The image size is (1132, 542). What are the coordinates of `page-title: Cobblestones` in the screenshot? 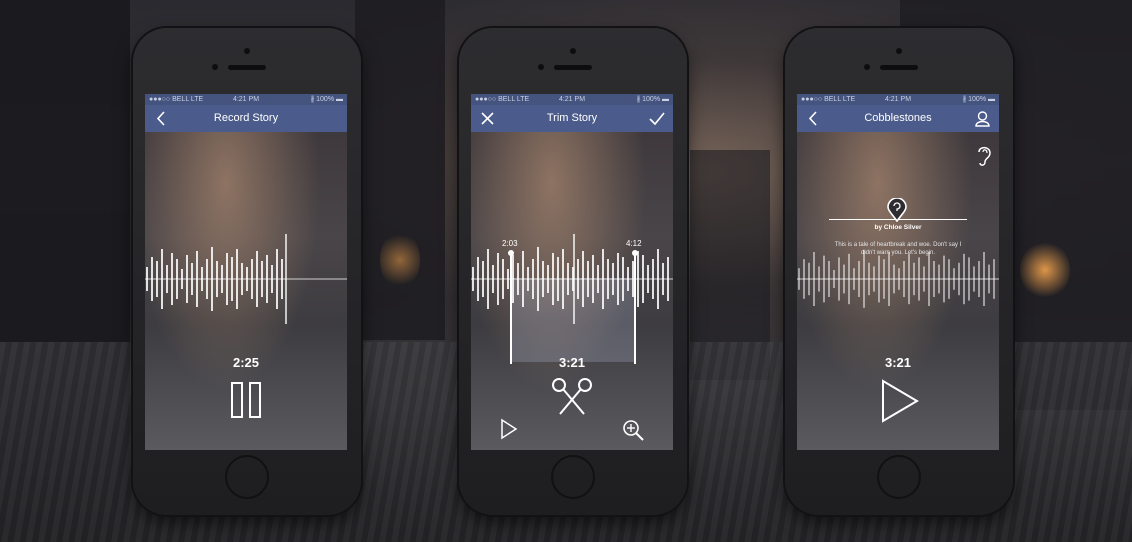 It's located at (898, 118).